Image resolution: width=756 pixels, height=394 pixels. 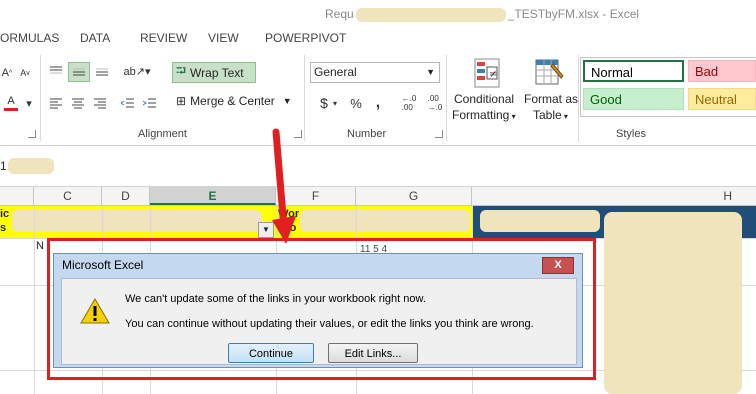 I want to click on wrap-text-button: ⮒ Wrap Text, so click(x=214, y=72).